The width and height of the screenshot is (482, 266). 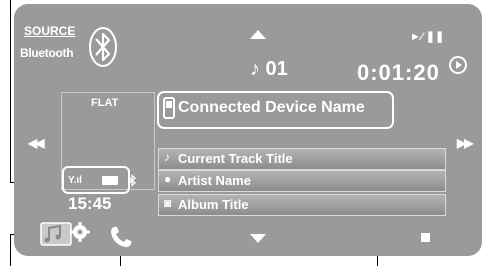 What do you see at coordinates (168, 203) in the screenshot?
I see `album-icon: ◙` at bounding box center [168, 203].